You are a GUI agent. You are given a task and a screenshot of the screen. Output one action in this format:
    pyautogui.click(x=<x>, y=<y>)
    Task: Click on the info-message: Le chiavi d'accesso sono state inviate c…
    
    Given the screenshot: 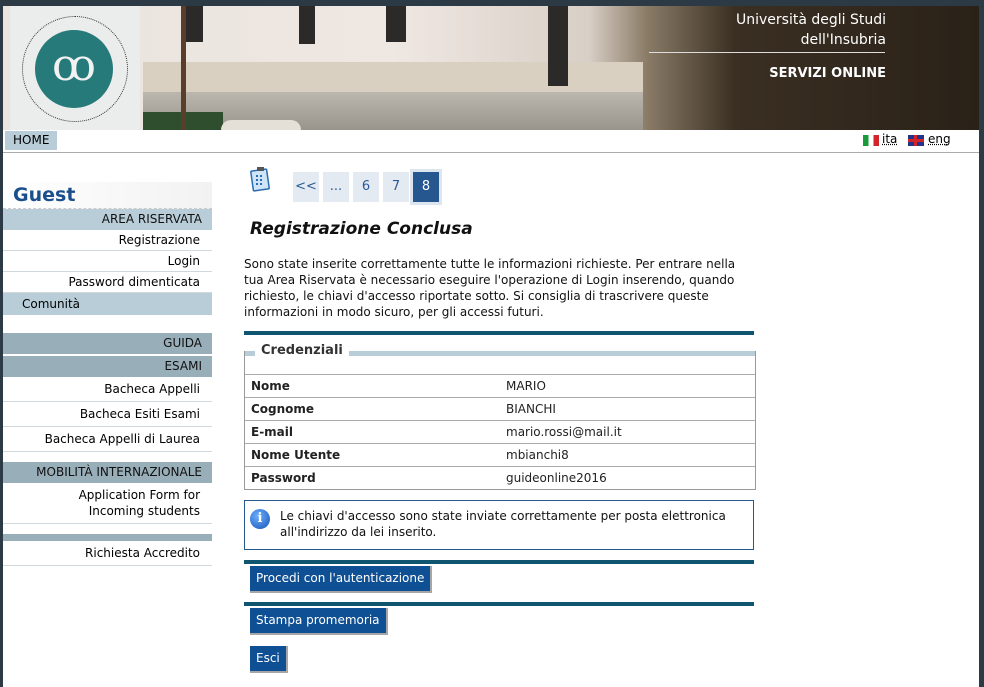 What is the action you would take?
    pyautogui.click(x=503, y=524)
    